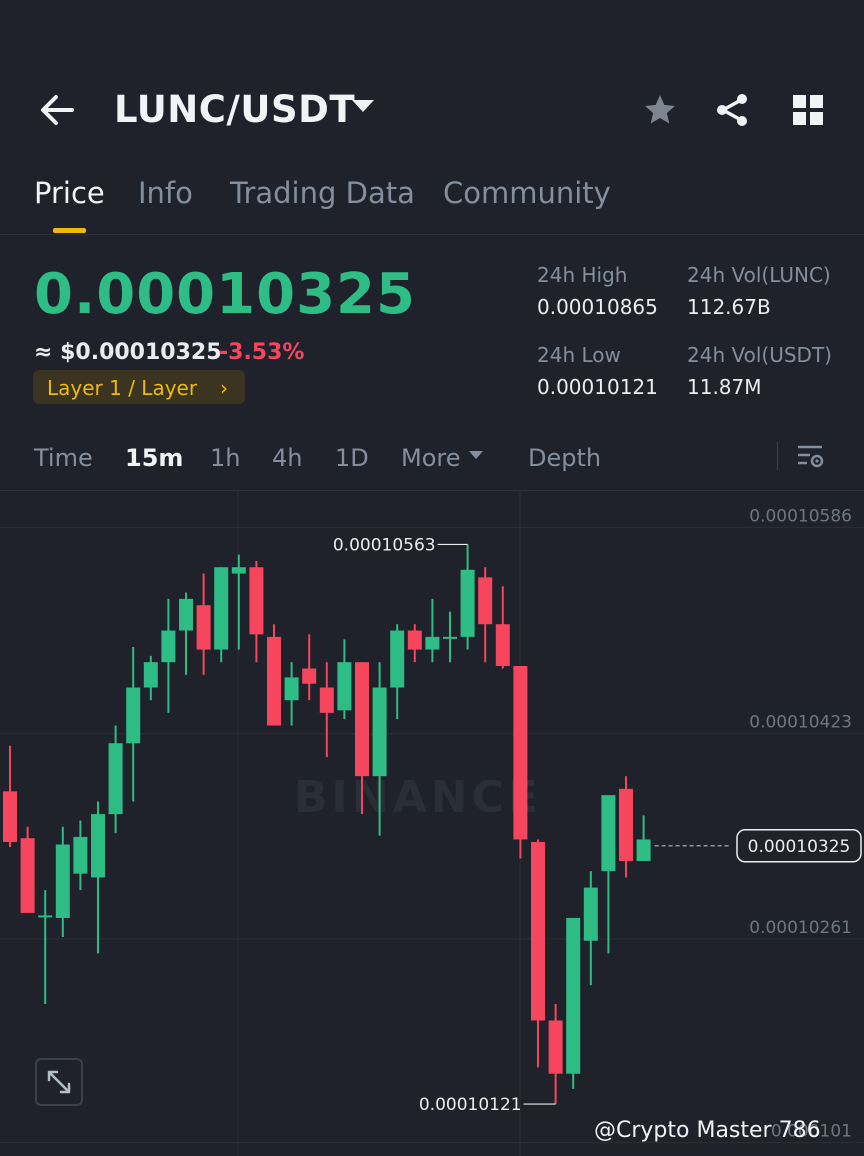 The width and height of the screenshot is (864, 1156). What do you see at coordinates (799, 847) in the screenshot?
I see `current-price-label: 0.00010325` at bounding box center [799, 847].